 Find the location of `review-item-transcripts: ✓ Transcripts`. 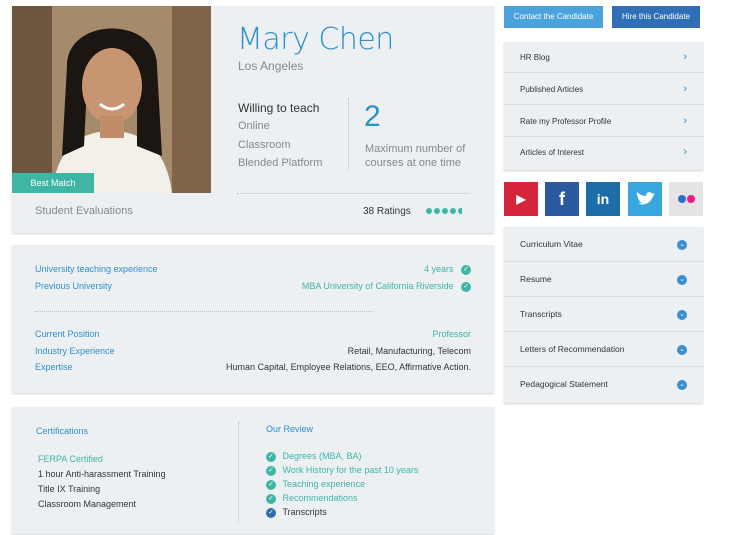

review-item-transcripts: ✓ Transcripts is located at coordinates (296, 512).